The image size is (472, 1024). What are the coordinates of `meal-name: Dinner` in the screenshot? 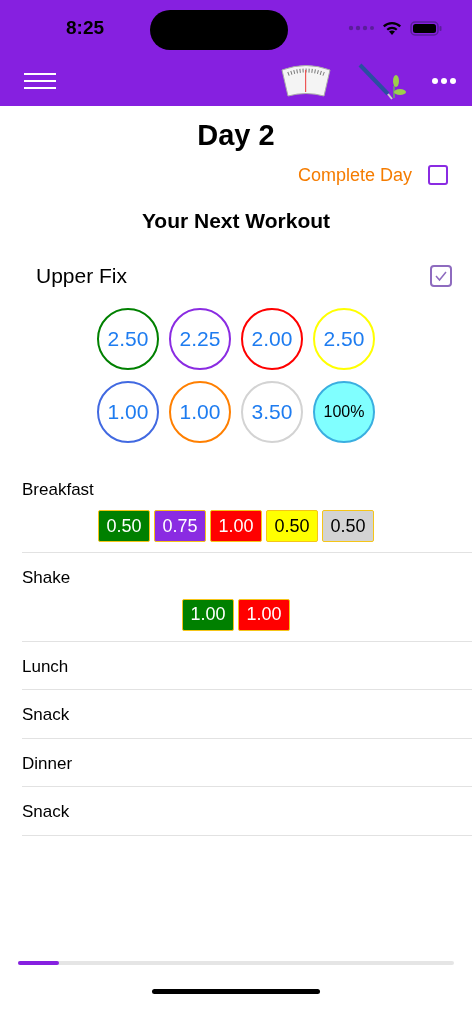 It's located at (48, 763).